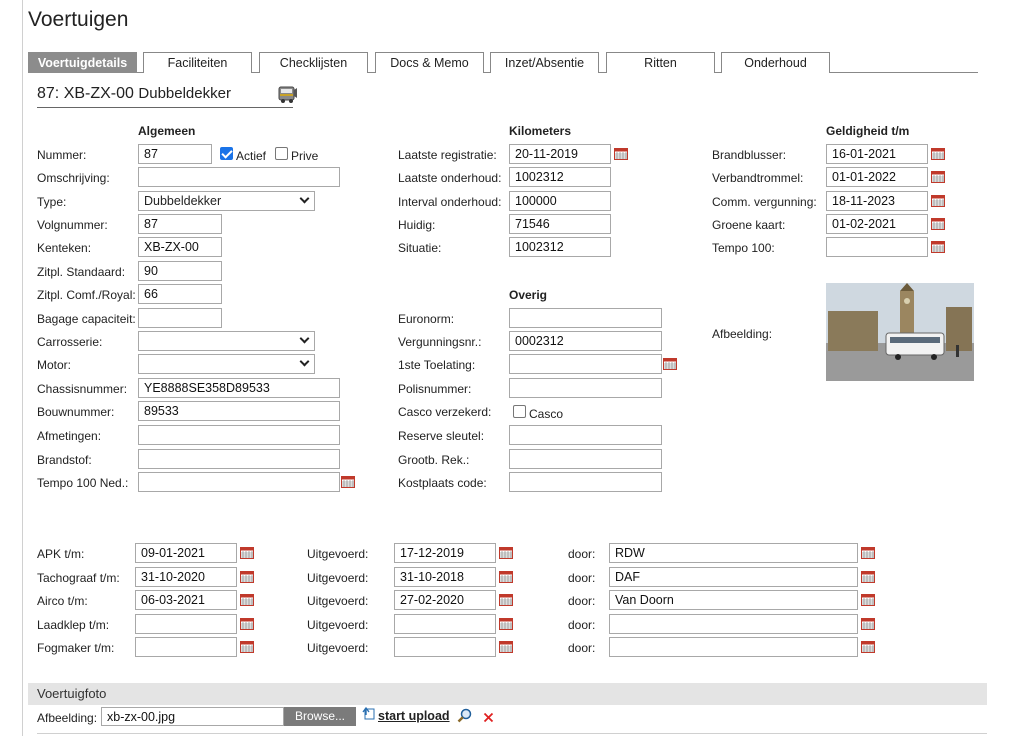 This screenshot has height=736, width=1024. Describe the element at coordinates (733, 600) in the screenshot. I see `airco-door-field: Van Doorn` at that location.